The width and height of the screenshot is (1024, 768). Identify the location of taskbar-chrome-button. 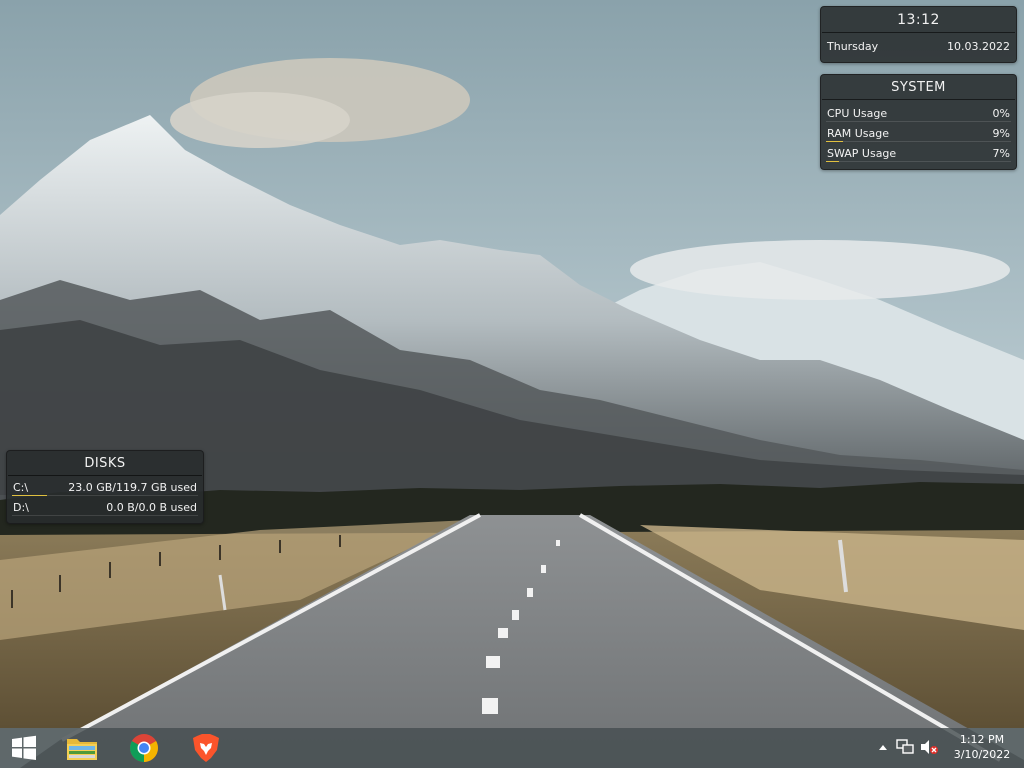
(144, 748).